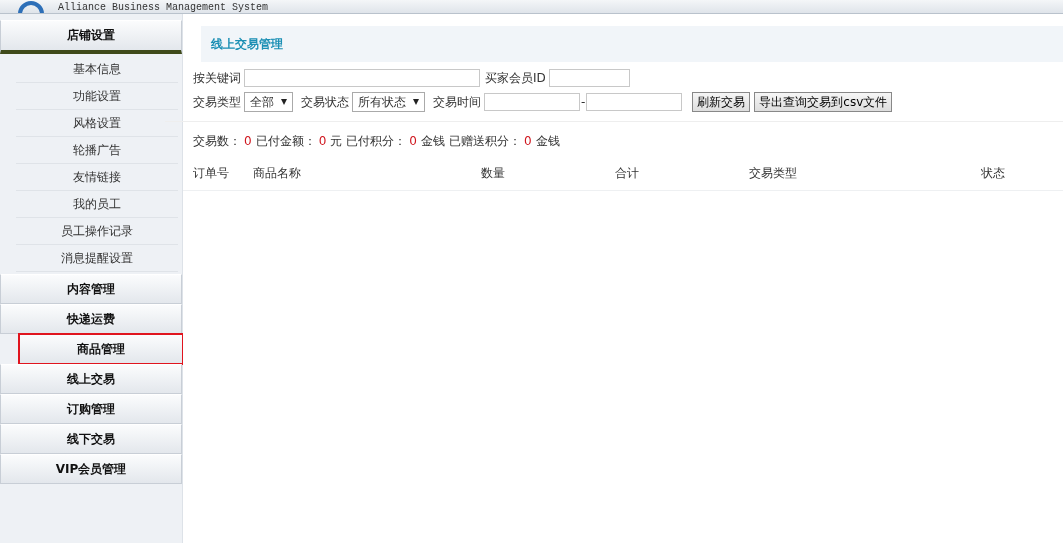  I want to click on stat-label: 交易数：, so click(217, 141).